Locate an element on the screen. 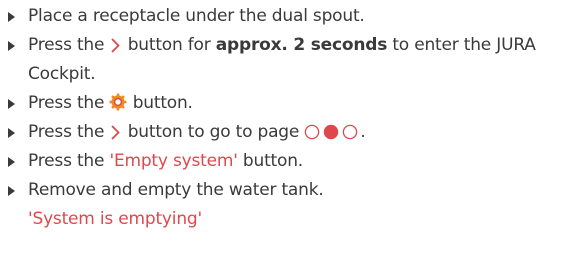  step-1: Place a receptacle under the dual spout. is located at coordinates (296, 16).